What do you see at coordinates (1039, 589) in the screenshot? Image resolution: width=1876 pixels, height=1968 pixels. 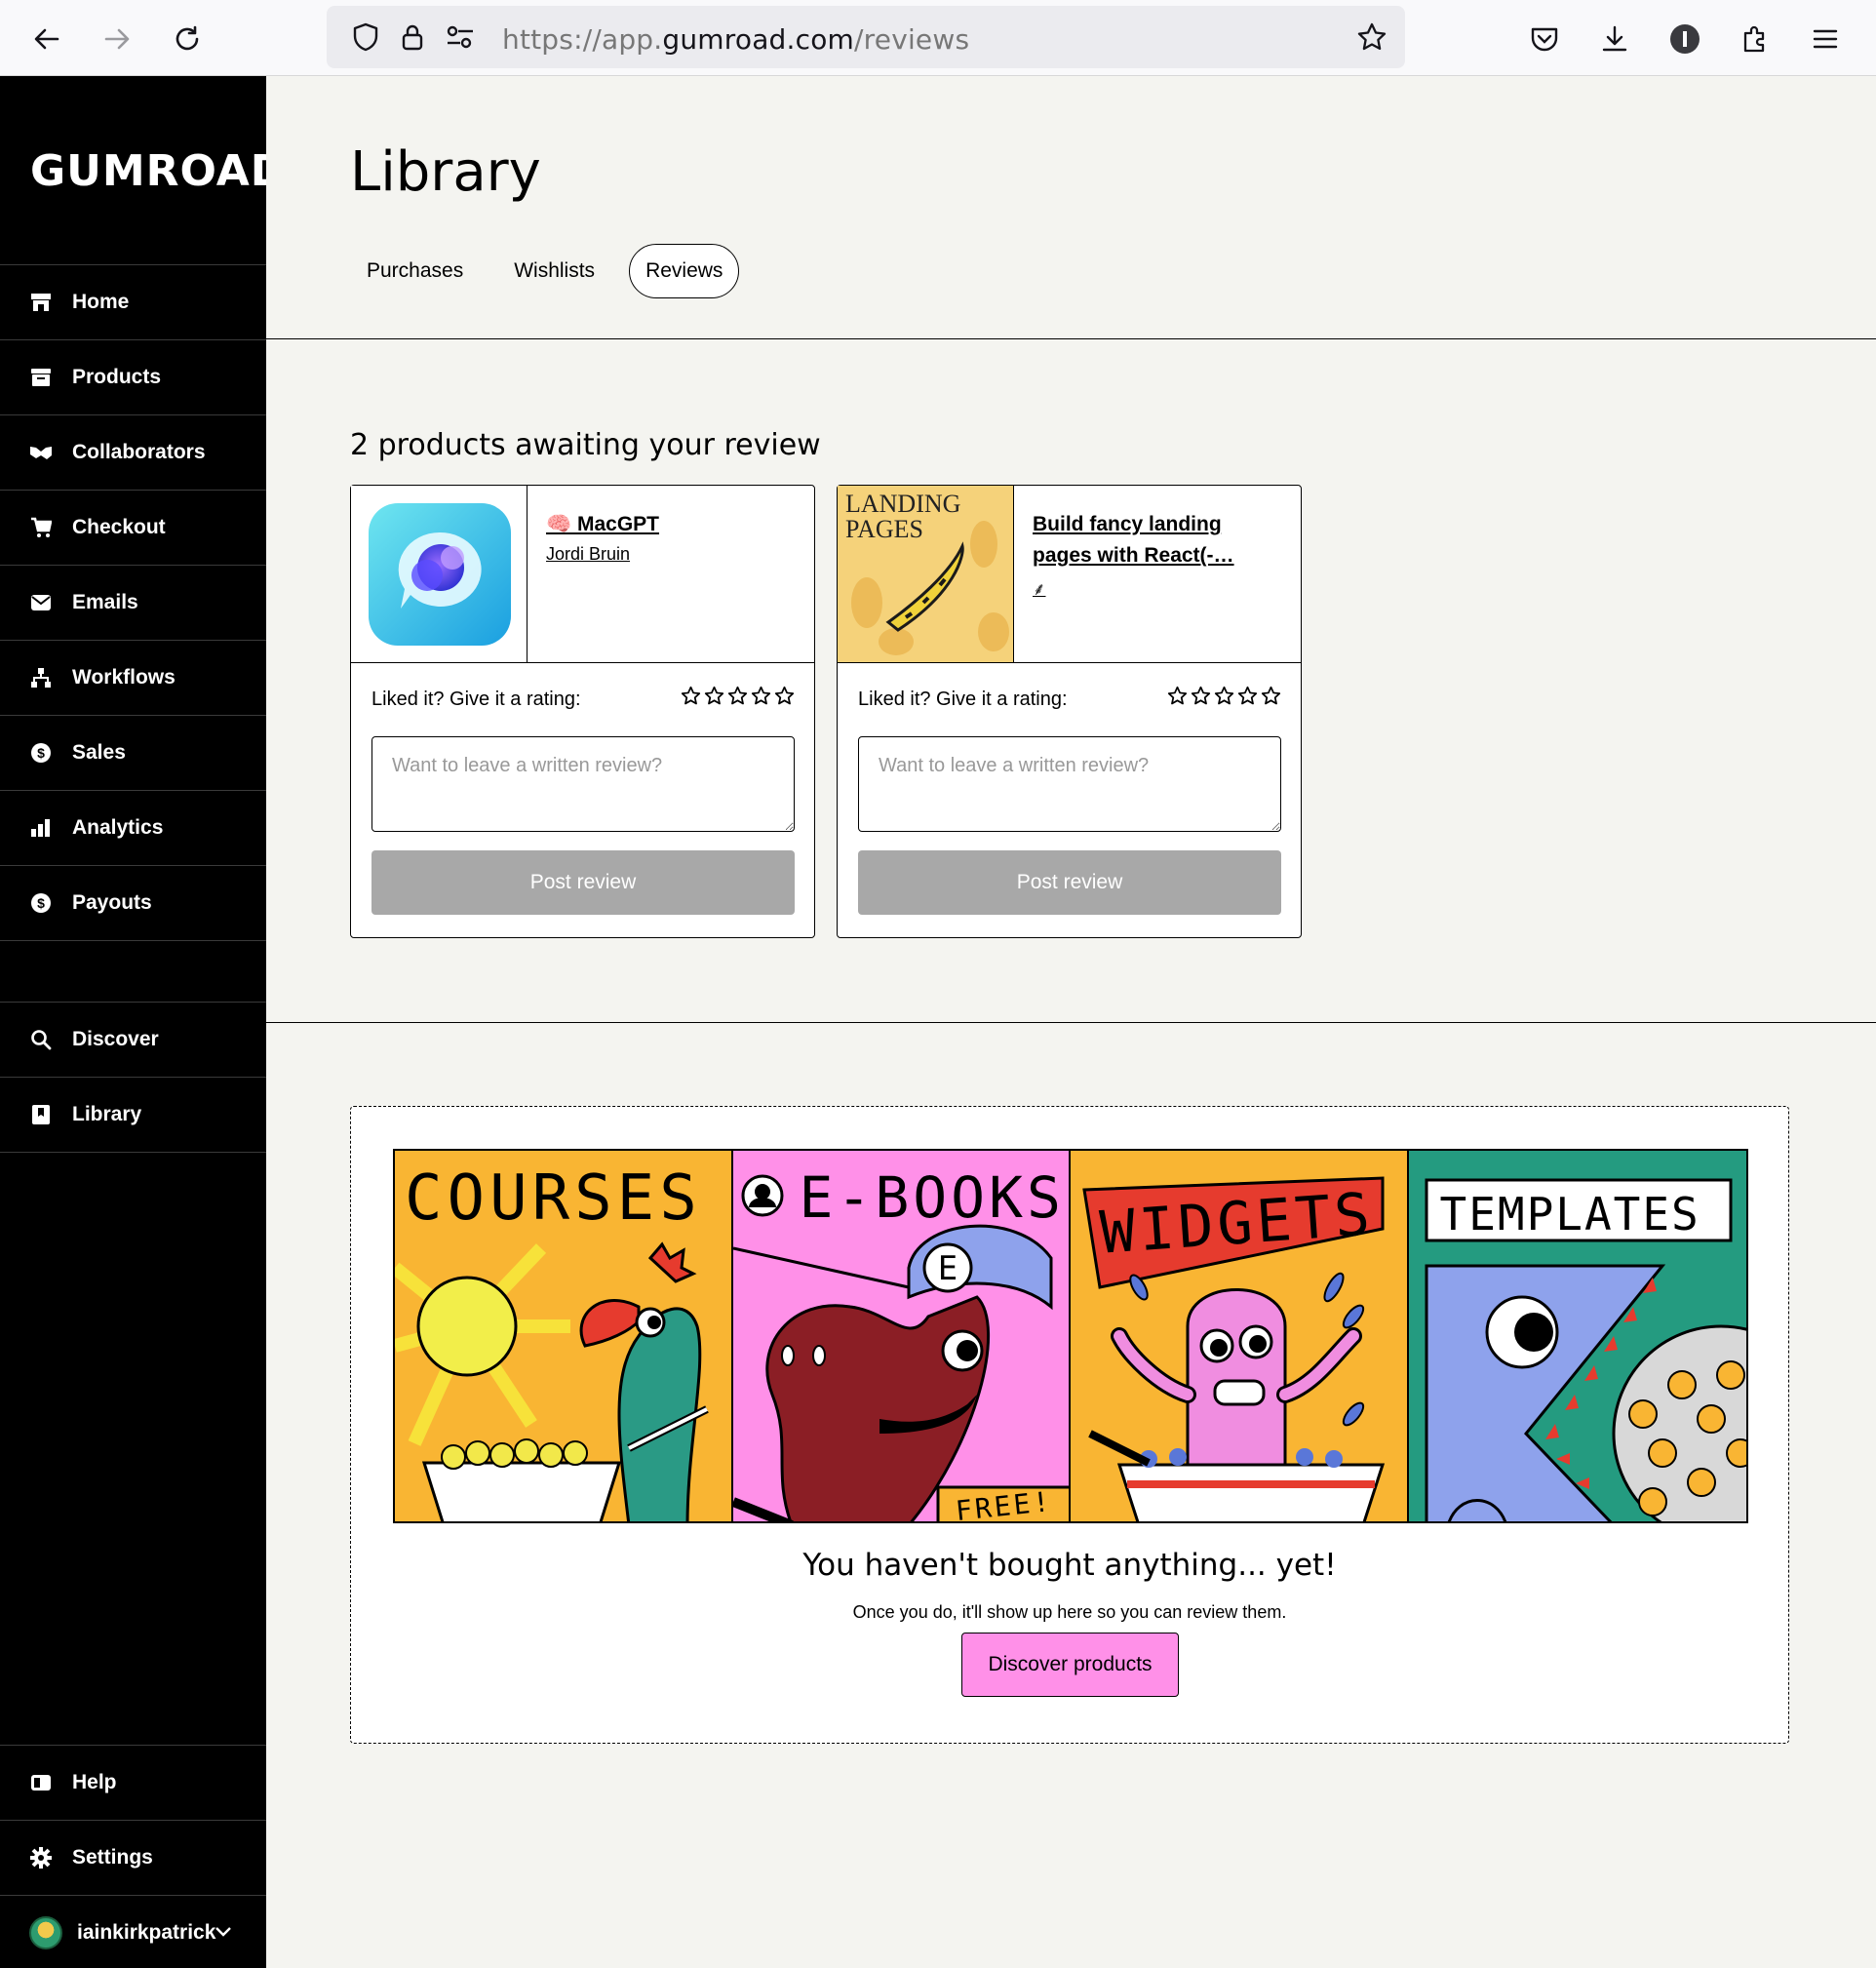 I see `creator-link: ⸙` at bounding box center [1039, 589].